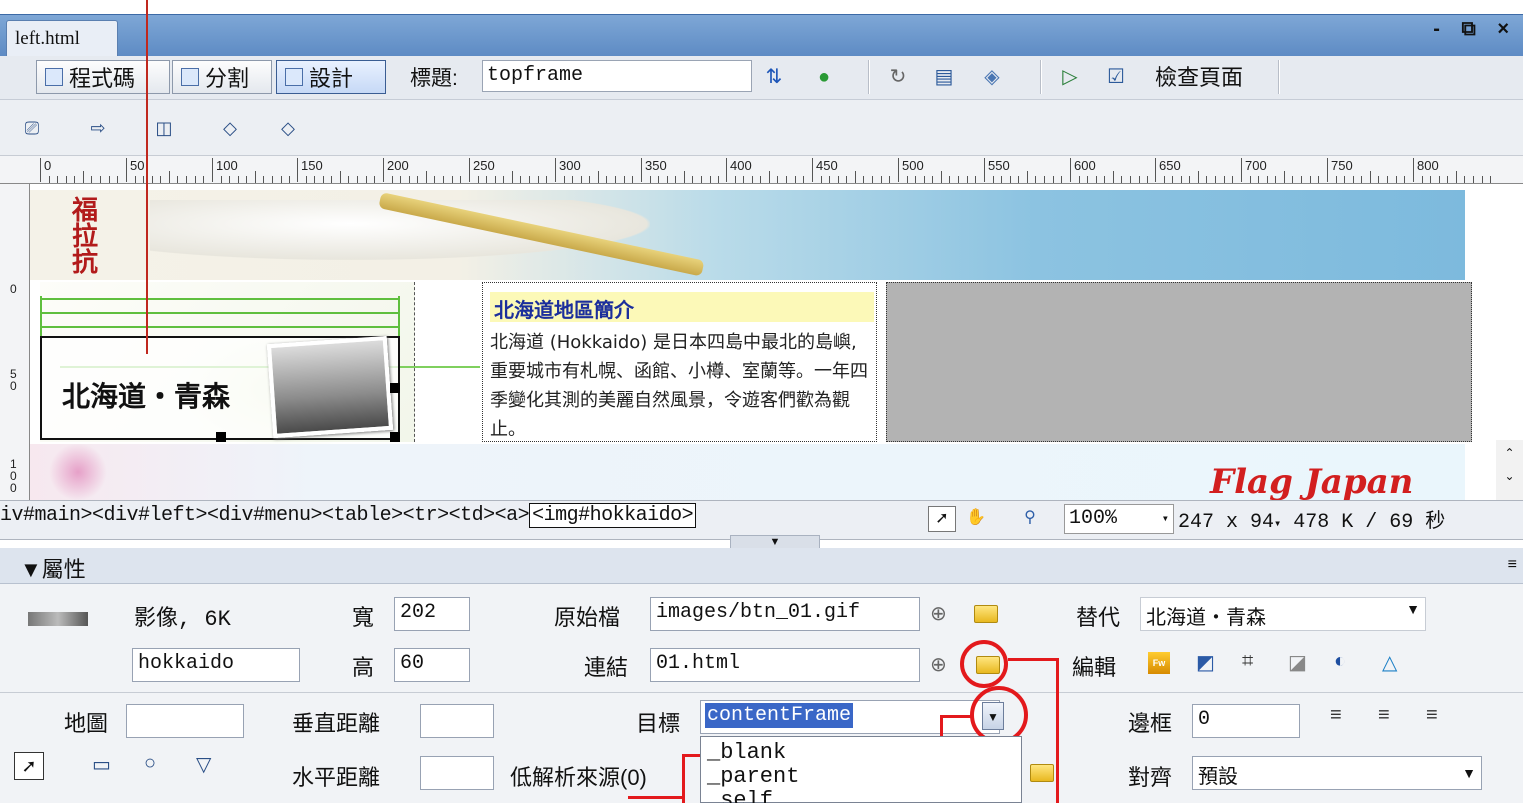 This screenshot has width=1523, height=803. I want to click on target-option-blank: _blank, so click(861, 753).